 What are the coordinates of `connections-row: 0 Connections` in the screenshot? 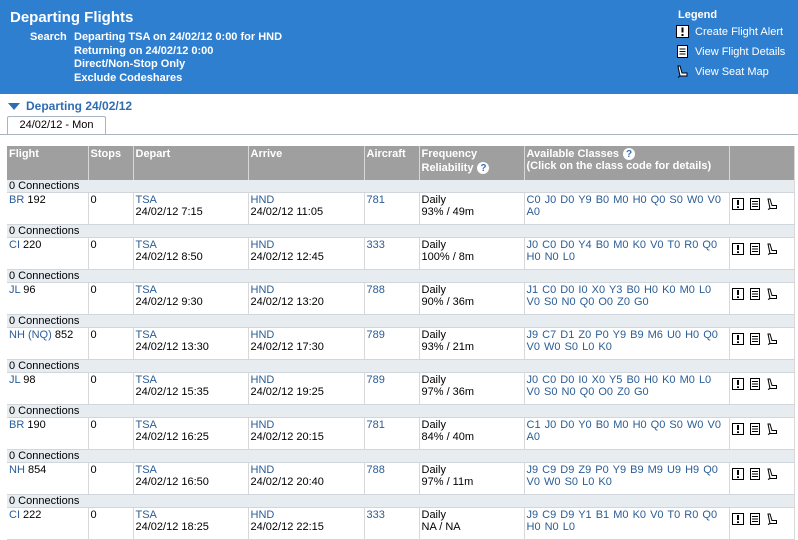 It's located at (401, 186).